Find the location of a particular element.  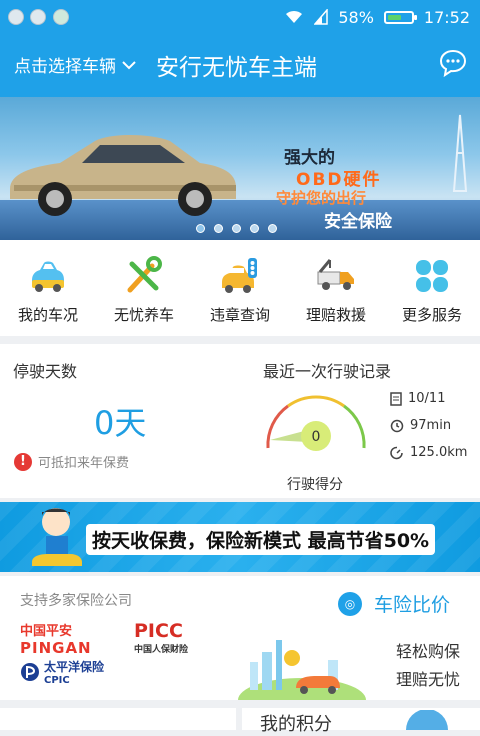

picc-name-sub: 中国人保财险 is located at coordinates (161, 650).